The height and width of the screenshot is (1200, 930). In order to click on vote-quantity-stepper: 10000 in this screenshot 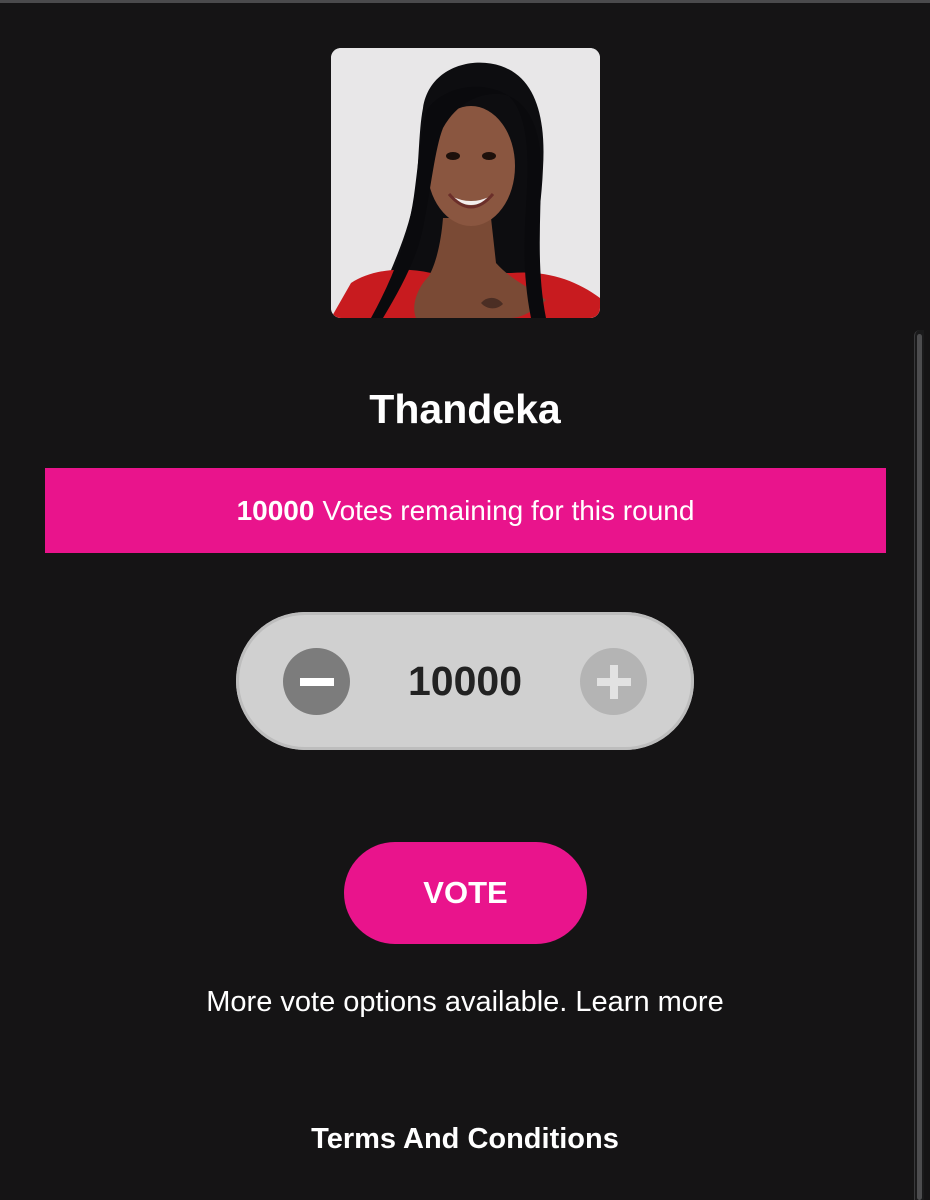, I will do `click(465, 681)`.